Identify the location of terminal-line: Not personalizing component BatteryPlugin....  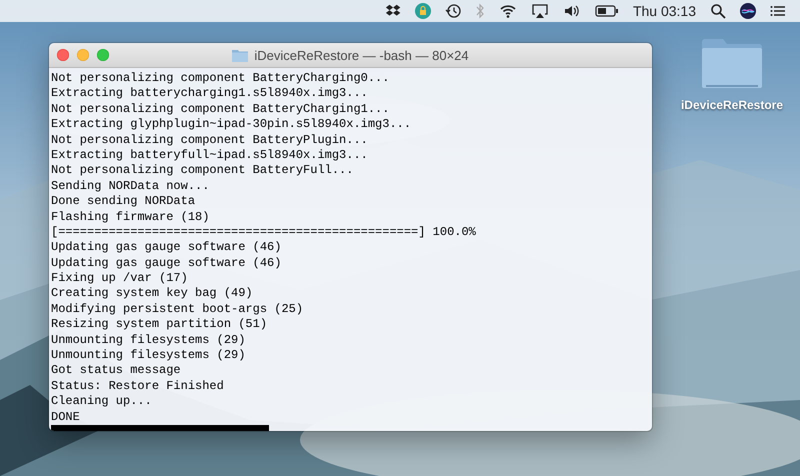
(210, 140).